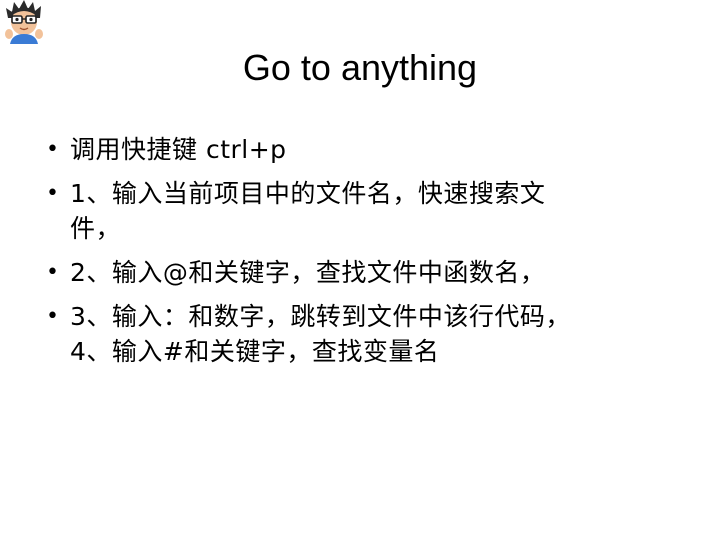  What do you see at coordinates (371, 334) in the screenshot?
I see `bullet-item: • 3、输入：和数字，跳转到文件中该行代码， 4、输入#和关键字，查找变量名` at bounding box center [371, 334].